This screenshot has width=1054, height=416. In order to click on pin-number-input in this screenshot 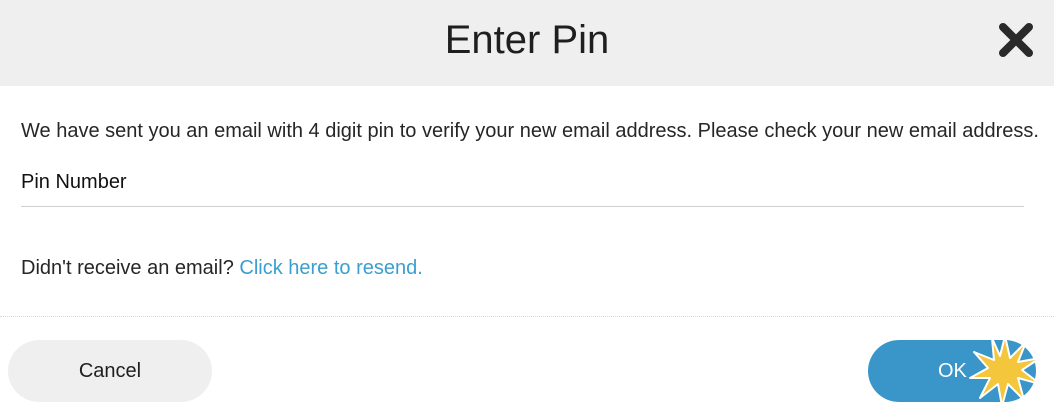, I will do `click(522, 185)`.